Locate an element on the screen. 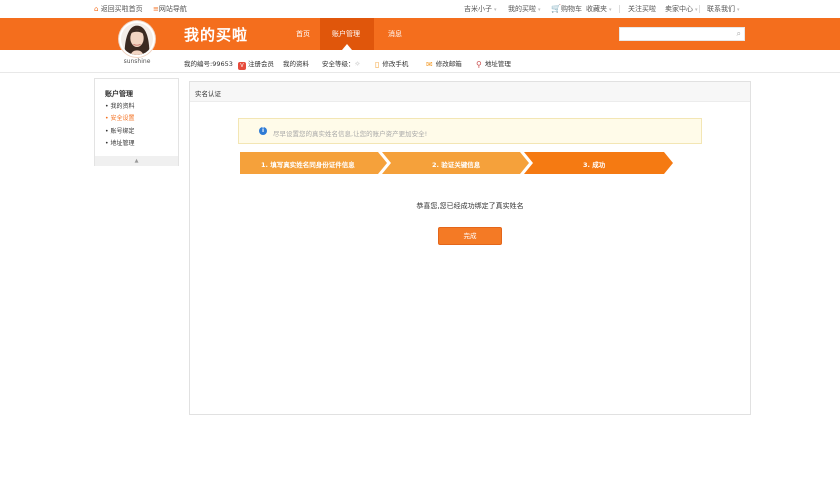  home-link: ⌂ 返回买啦首页 is located at coordinates (118, 9).